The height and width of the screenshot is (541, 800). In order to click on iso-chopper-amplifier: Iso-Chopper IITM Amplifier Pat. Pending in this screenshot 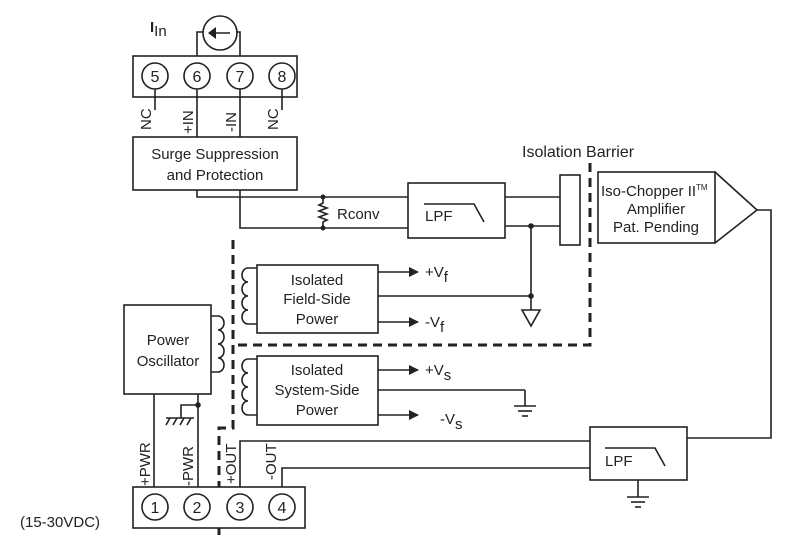, I will do `click(678, 207)`.